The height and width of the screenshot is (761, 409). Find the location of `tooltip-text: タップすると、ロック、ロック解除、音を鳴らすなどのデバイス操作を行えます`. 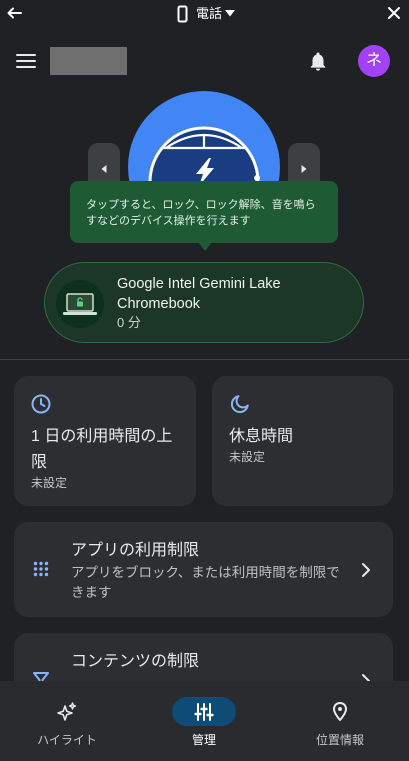

tooltip-text: タップすると、ロック、ロック解除、音を鳴らすなどのデバイス操作を行えます is located at coordinates (201, 213).